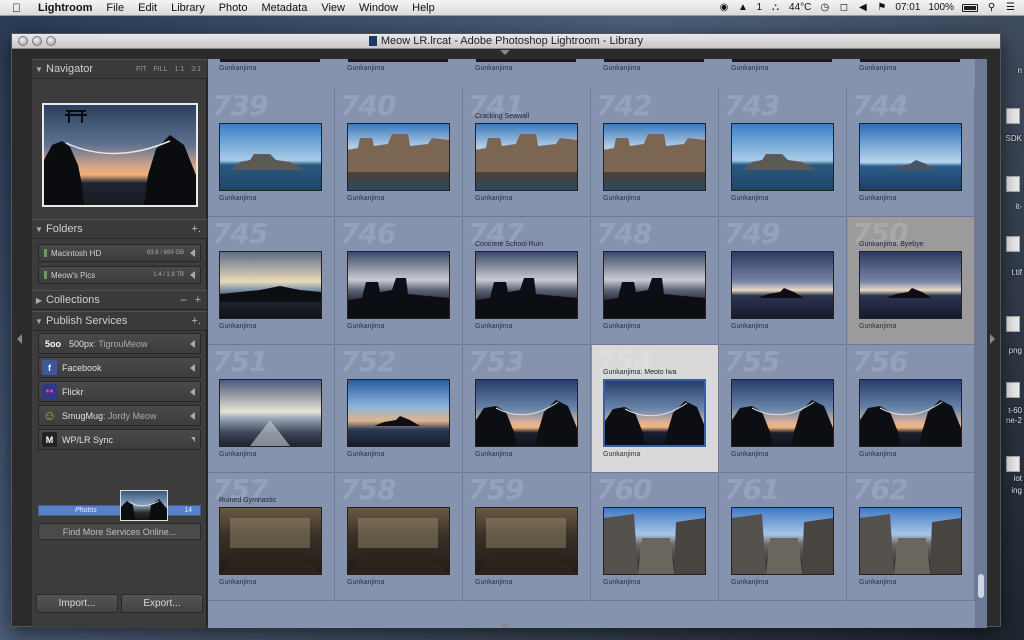 The width and height of the screenshot is (1024, 640). What do you see at coordinates (119, 391) in the screenshot?
I see `service-flickr: ●● Flickr` at bounding box center [119, 391].